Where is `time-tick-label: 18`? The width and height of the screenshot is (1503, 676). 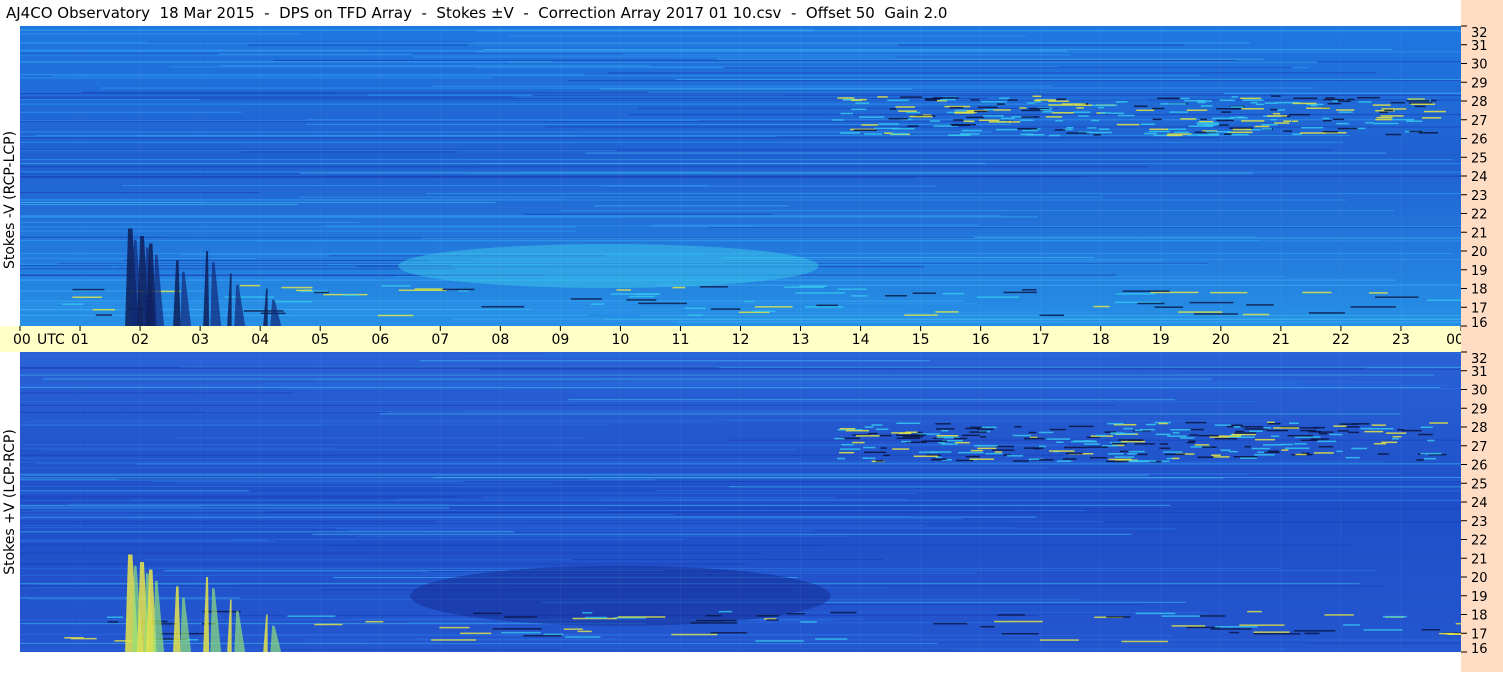 time-tick-label: 18 is located at coordinates (1101, 340).